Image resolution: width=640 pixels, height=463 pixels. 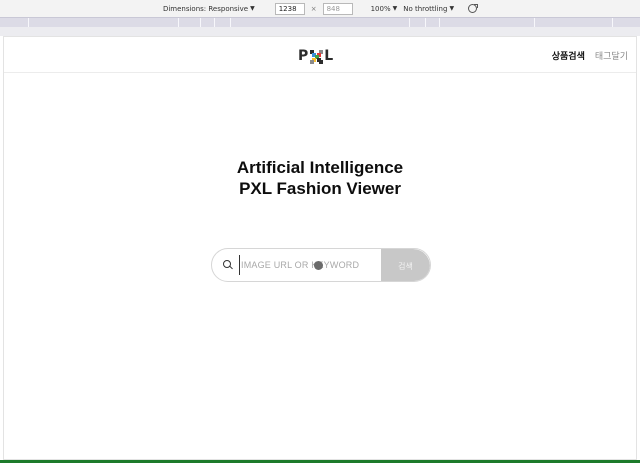 I want to click on pxl-logo: P L, so click(x=316, y=56).